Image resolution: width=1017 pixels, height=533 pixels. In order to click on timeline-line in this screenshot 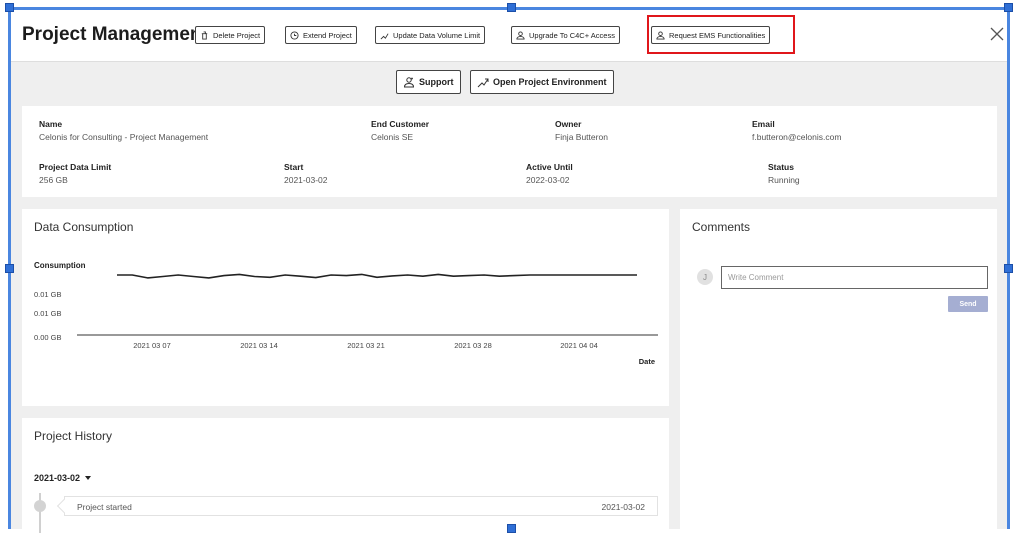, I will do `click(40, 513)`.